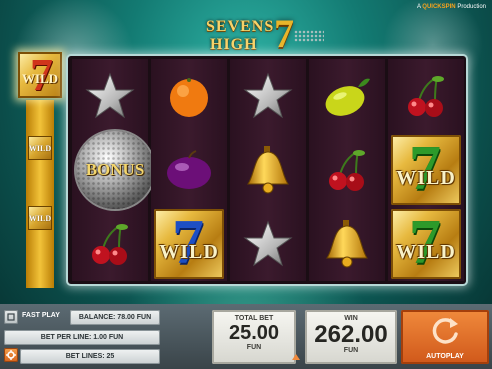  What do you see at coordinates (90, 356) in the screenshot?
I see `bet-lines-button: BET LINES: 25` at bounding box center [90, 356].